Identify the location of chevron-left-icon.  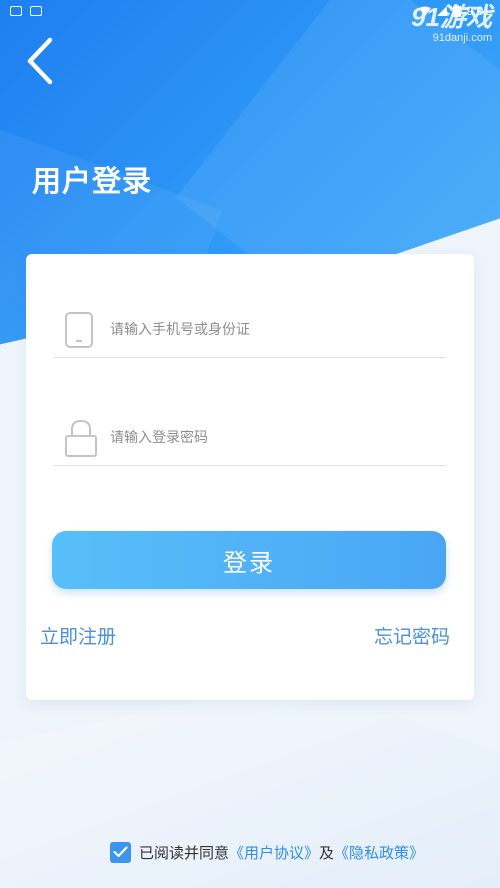
(40, 61).